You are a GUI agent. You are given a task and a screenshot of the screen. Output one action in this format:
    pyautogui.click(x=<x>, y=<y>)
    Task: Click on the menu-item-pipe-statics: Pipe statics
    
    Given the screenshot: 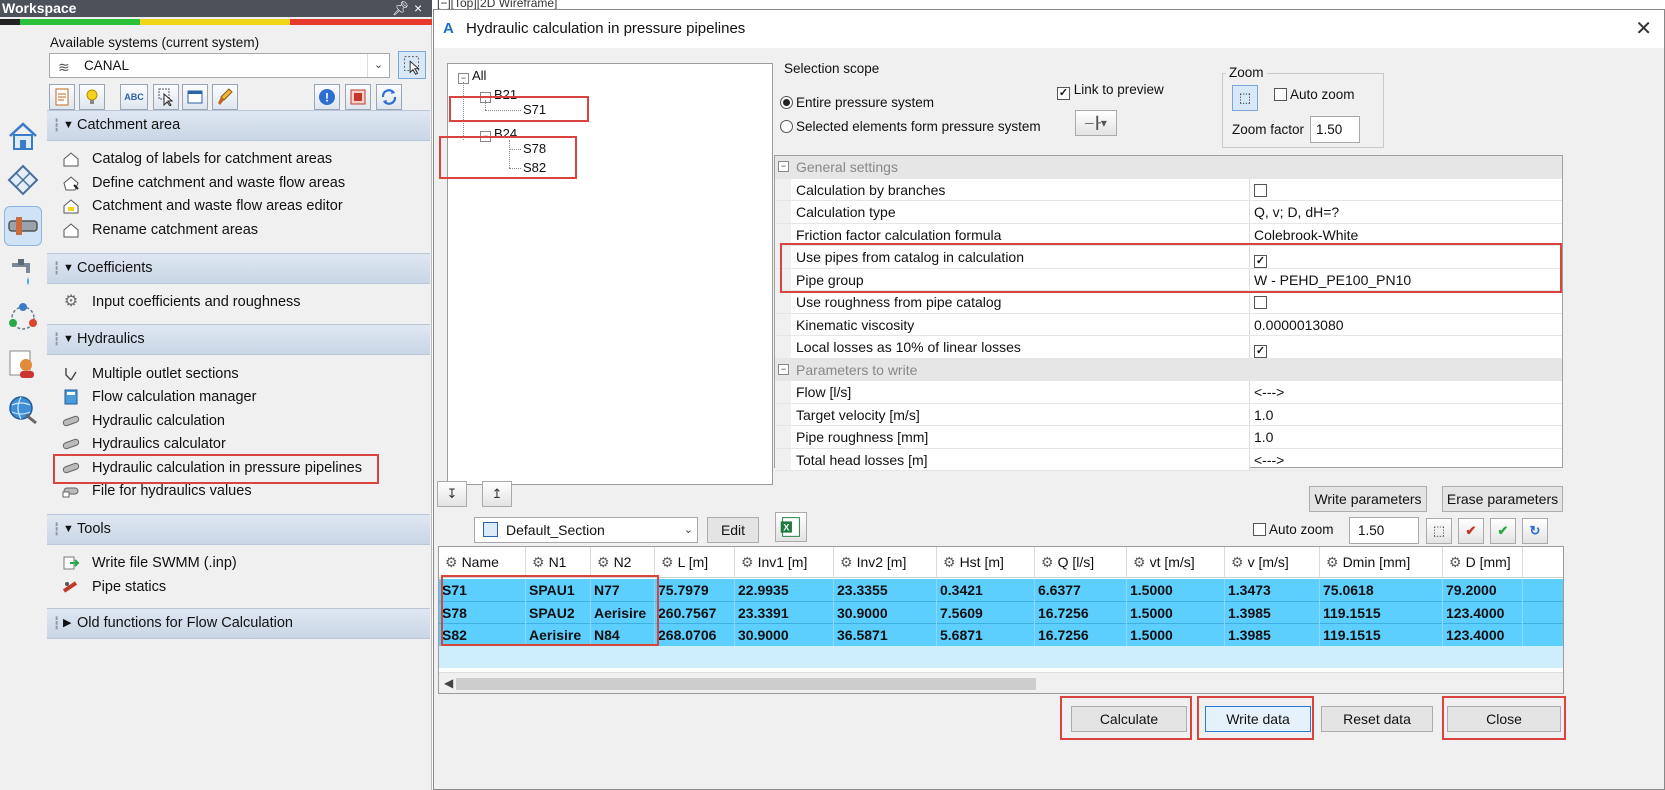 What is the action you would take?
    pyautogui.click(x=113, y=587)
    